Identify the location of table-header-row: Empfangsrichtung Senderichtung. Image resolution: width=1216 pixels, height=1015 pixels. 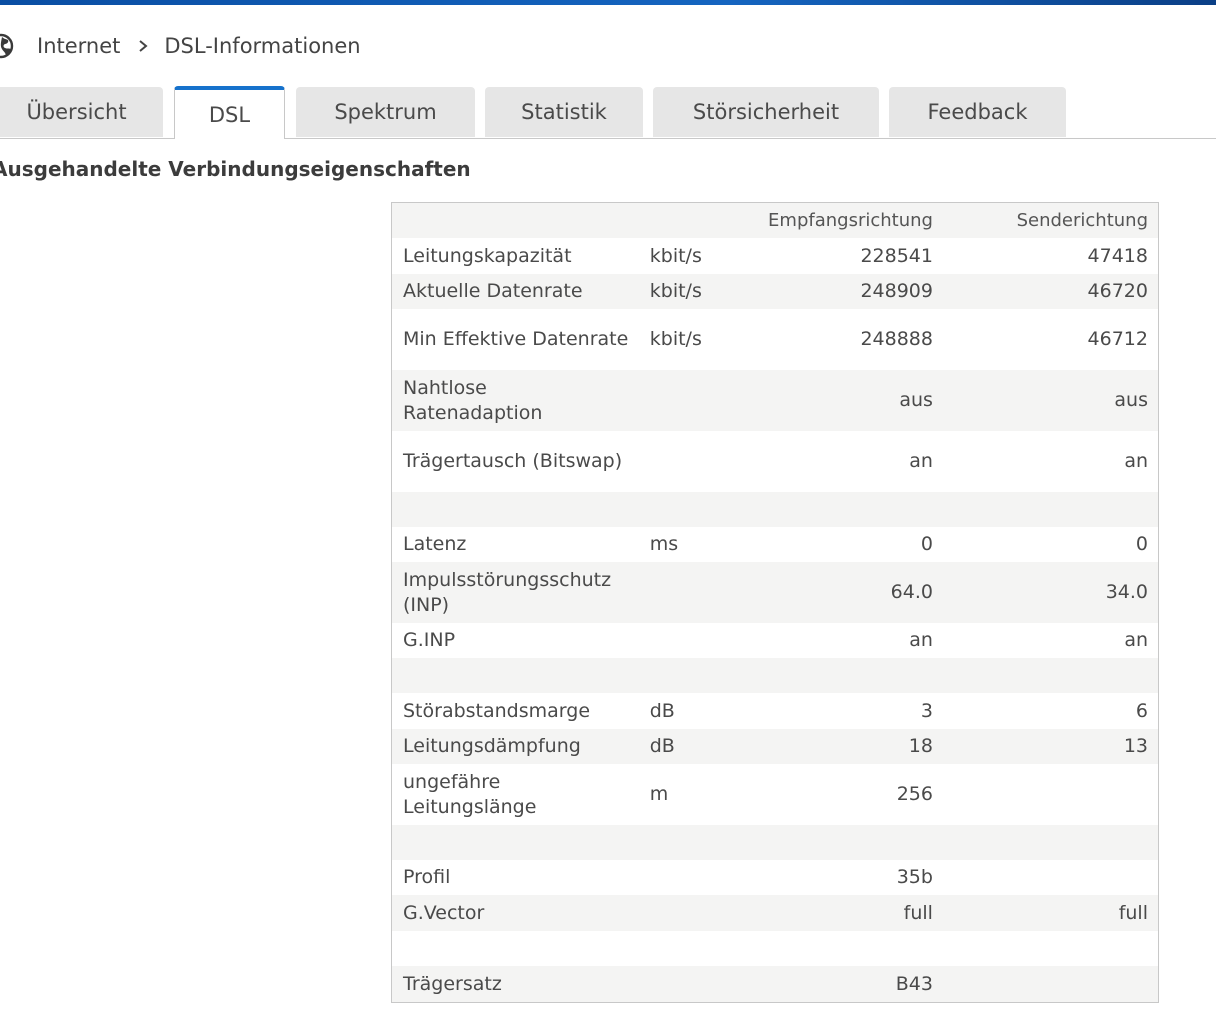
(775, 220).